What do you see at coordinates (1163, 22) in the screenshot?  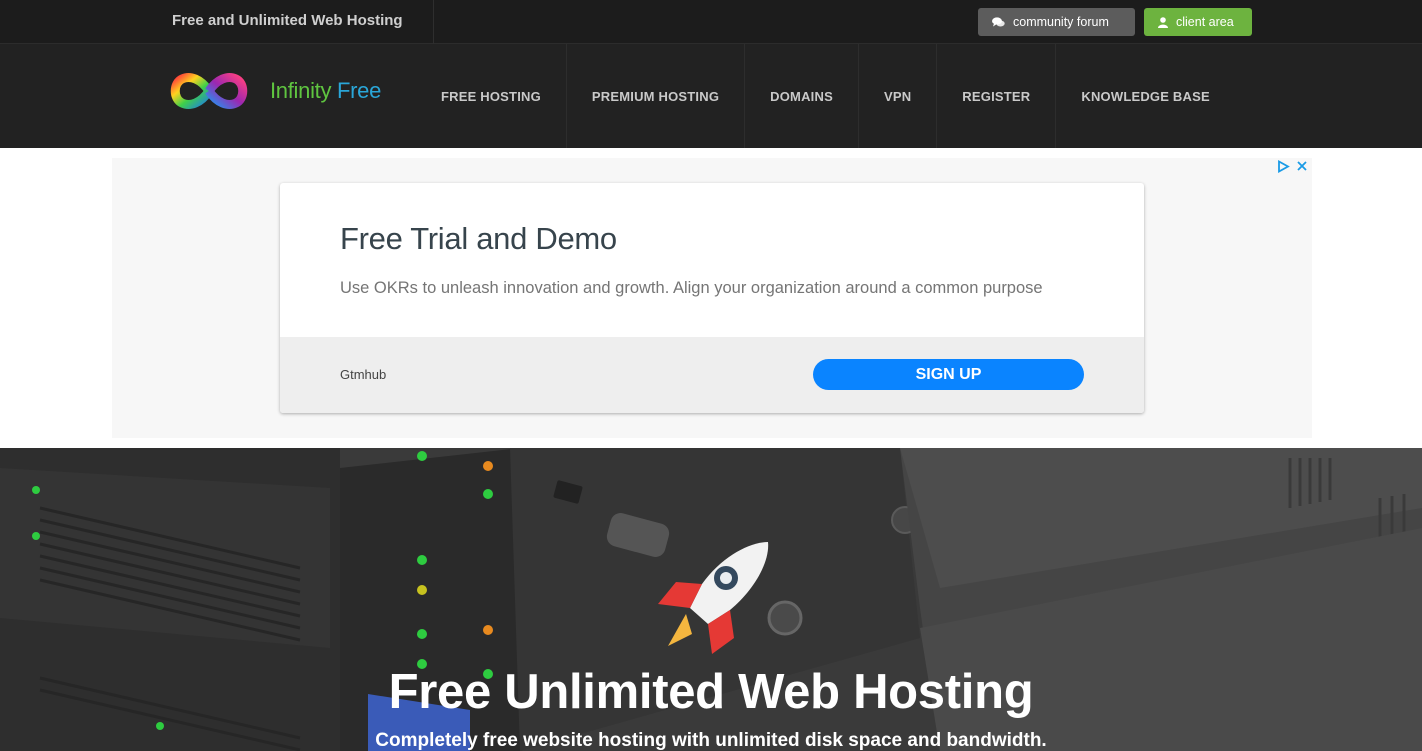 I see `user-icon` at bounding box center [1163, 22].